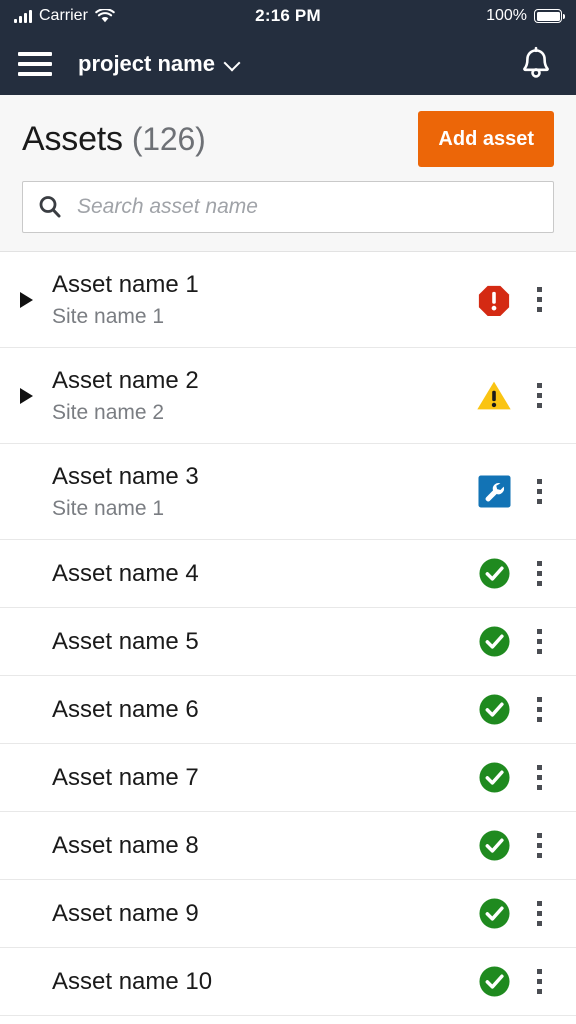 This screenshot has width=576, height=1024. What do you see at coordinates (125, 380) in the screenshot?
I see `asset-name-label: Asset name 2` at bounding box center [125, 380].